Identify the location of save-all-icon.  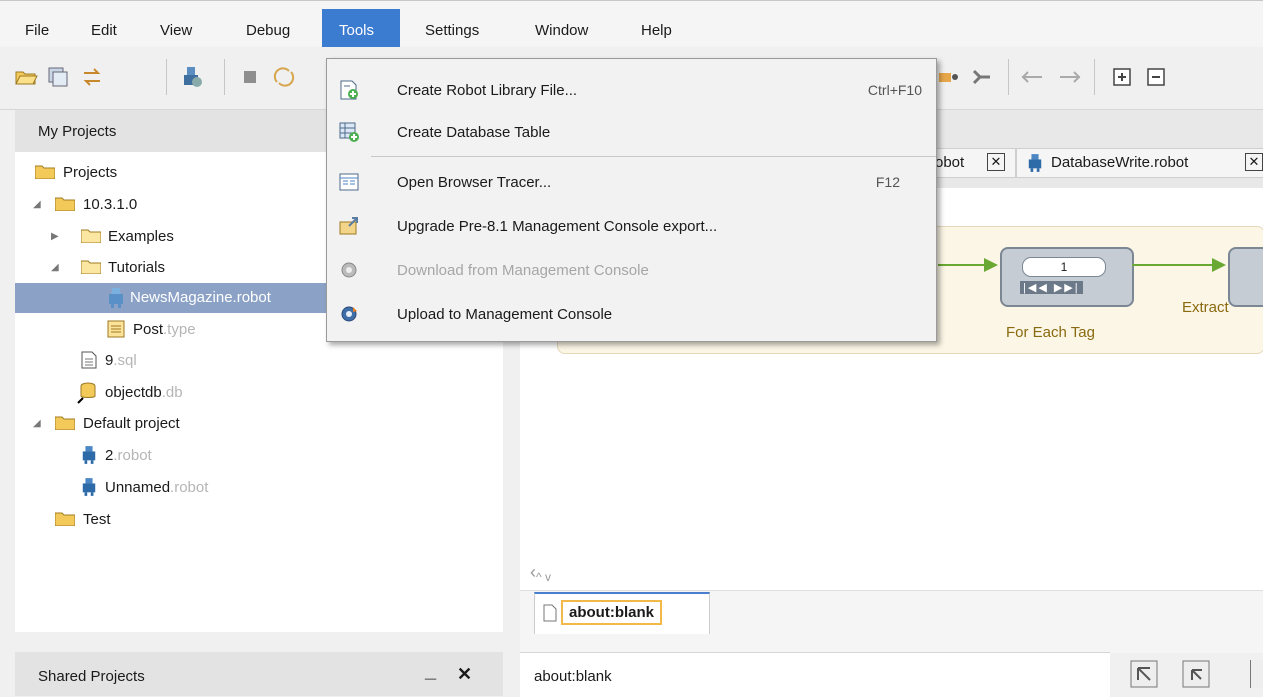
(58, 77).